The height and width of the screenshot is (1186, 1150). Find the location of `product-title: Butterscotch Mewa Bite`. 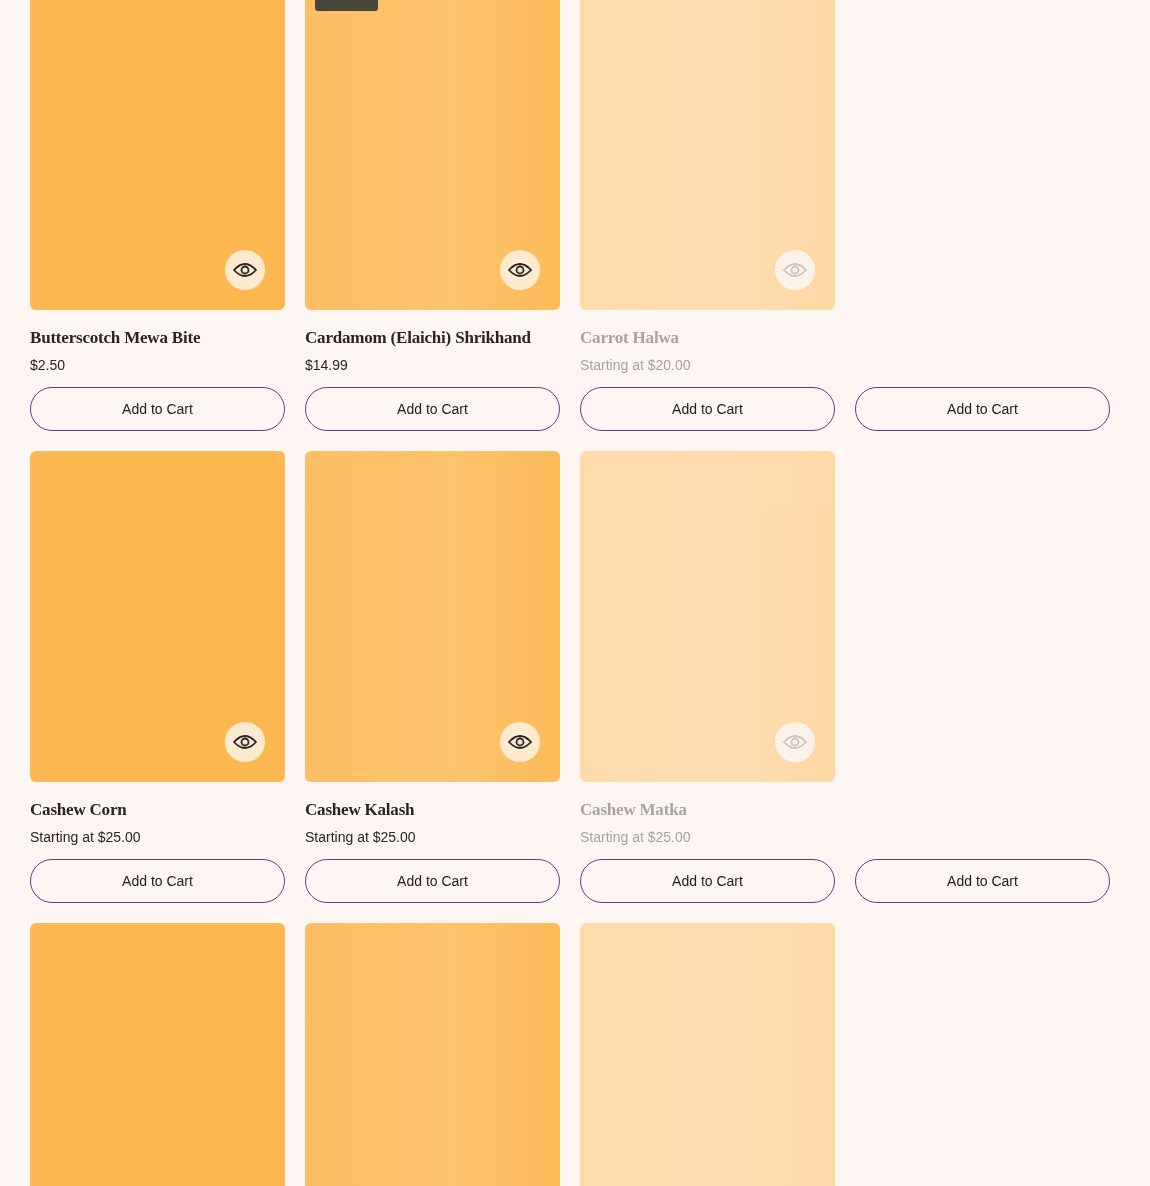

product-title: Butterscotch Mewa Bite is located at coordinates (157, 338).